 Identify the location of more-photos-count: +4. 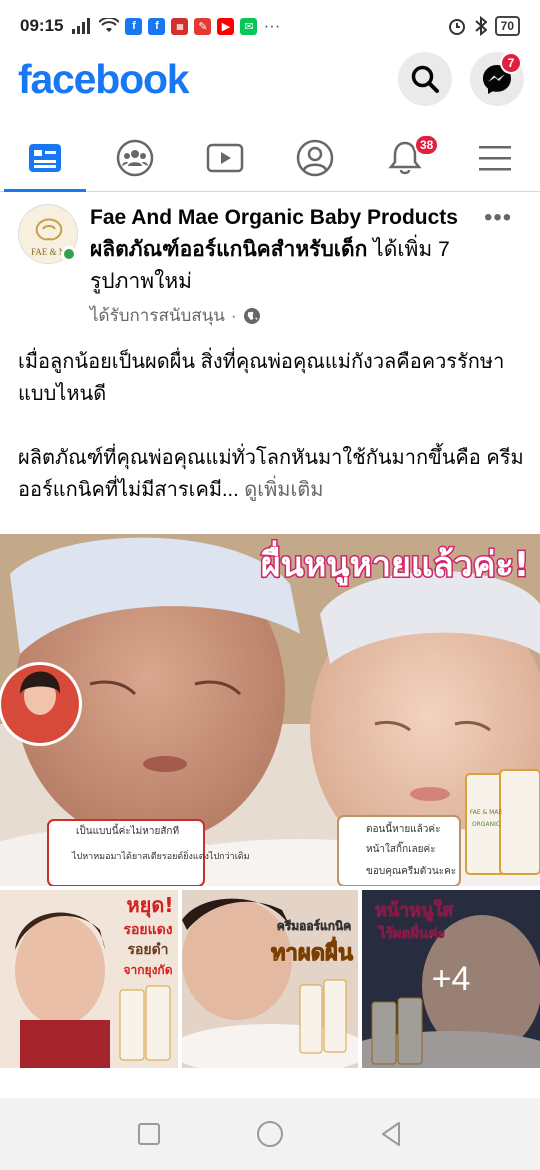
(451, 978).